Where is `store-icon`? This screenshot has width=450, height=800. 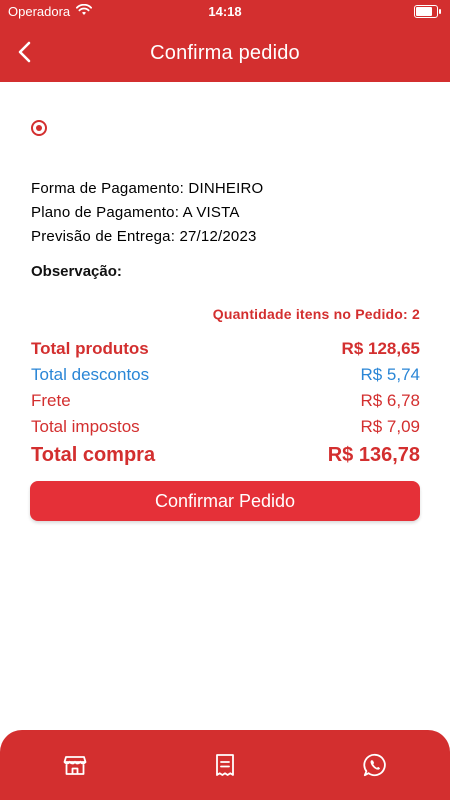
store-icon is located at coordinates (75, 765).